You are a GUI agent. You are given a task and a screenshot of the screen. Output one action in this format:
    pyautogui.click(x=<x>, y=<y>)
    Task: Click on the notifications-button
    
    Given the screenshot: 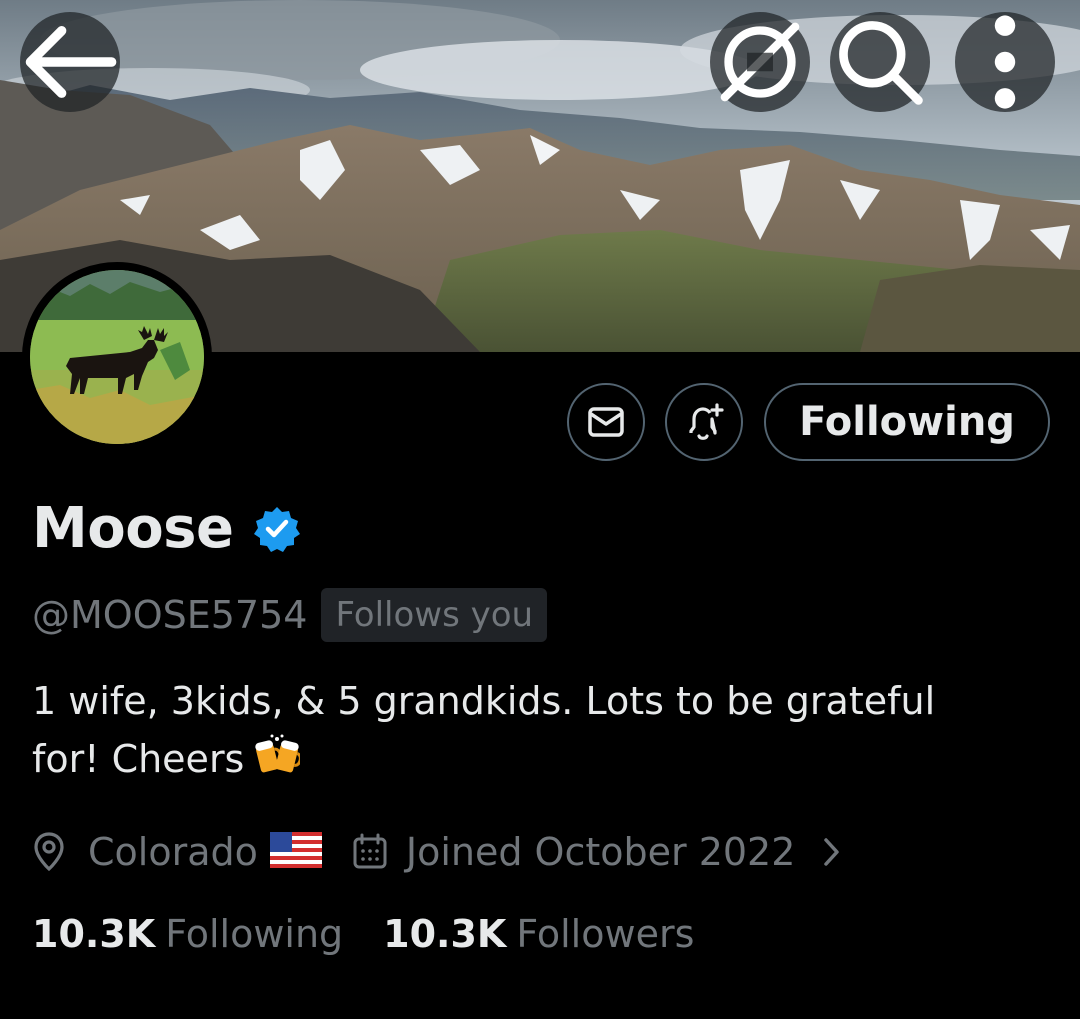 What is the action you would take?
    pyautogui.click(x=704, y=422)
    